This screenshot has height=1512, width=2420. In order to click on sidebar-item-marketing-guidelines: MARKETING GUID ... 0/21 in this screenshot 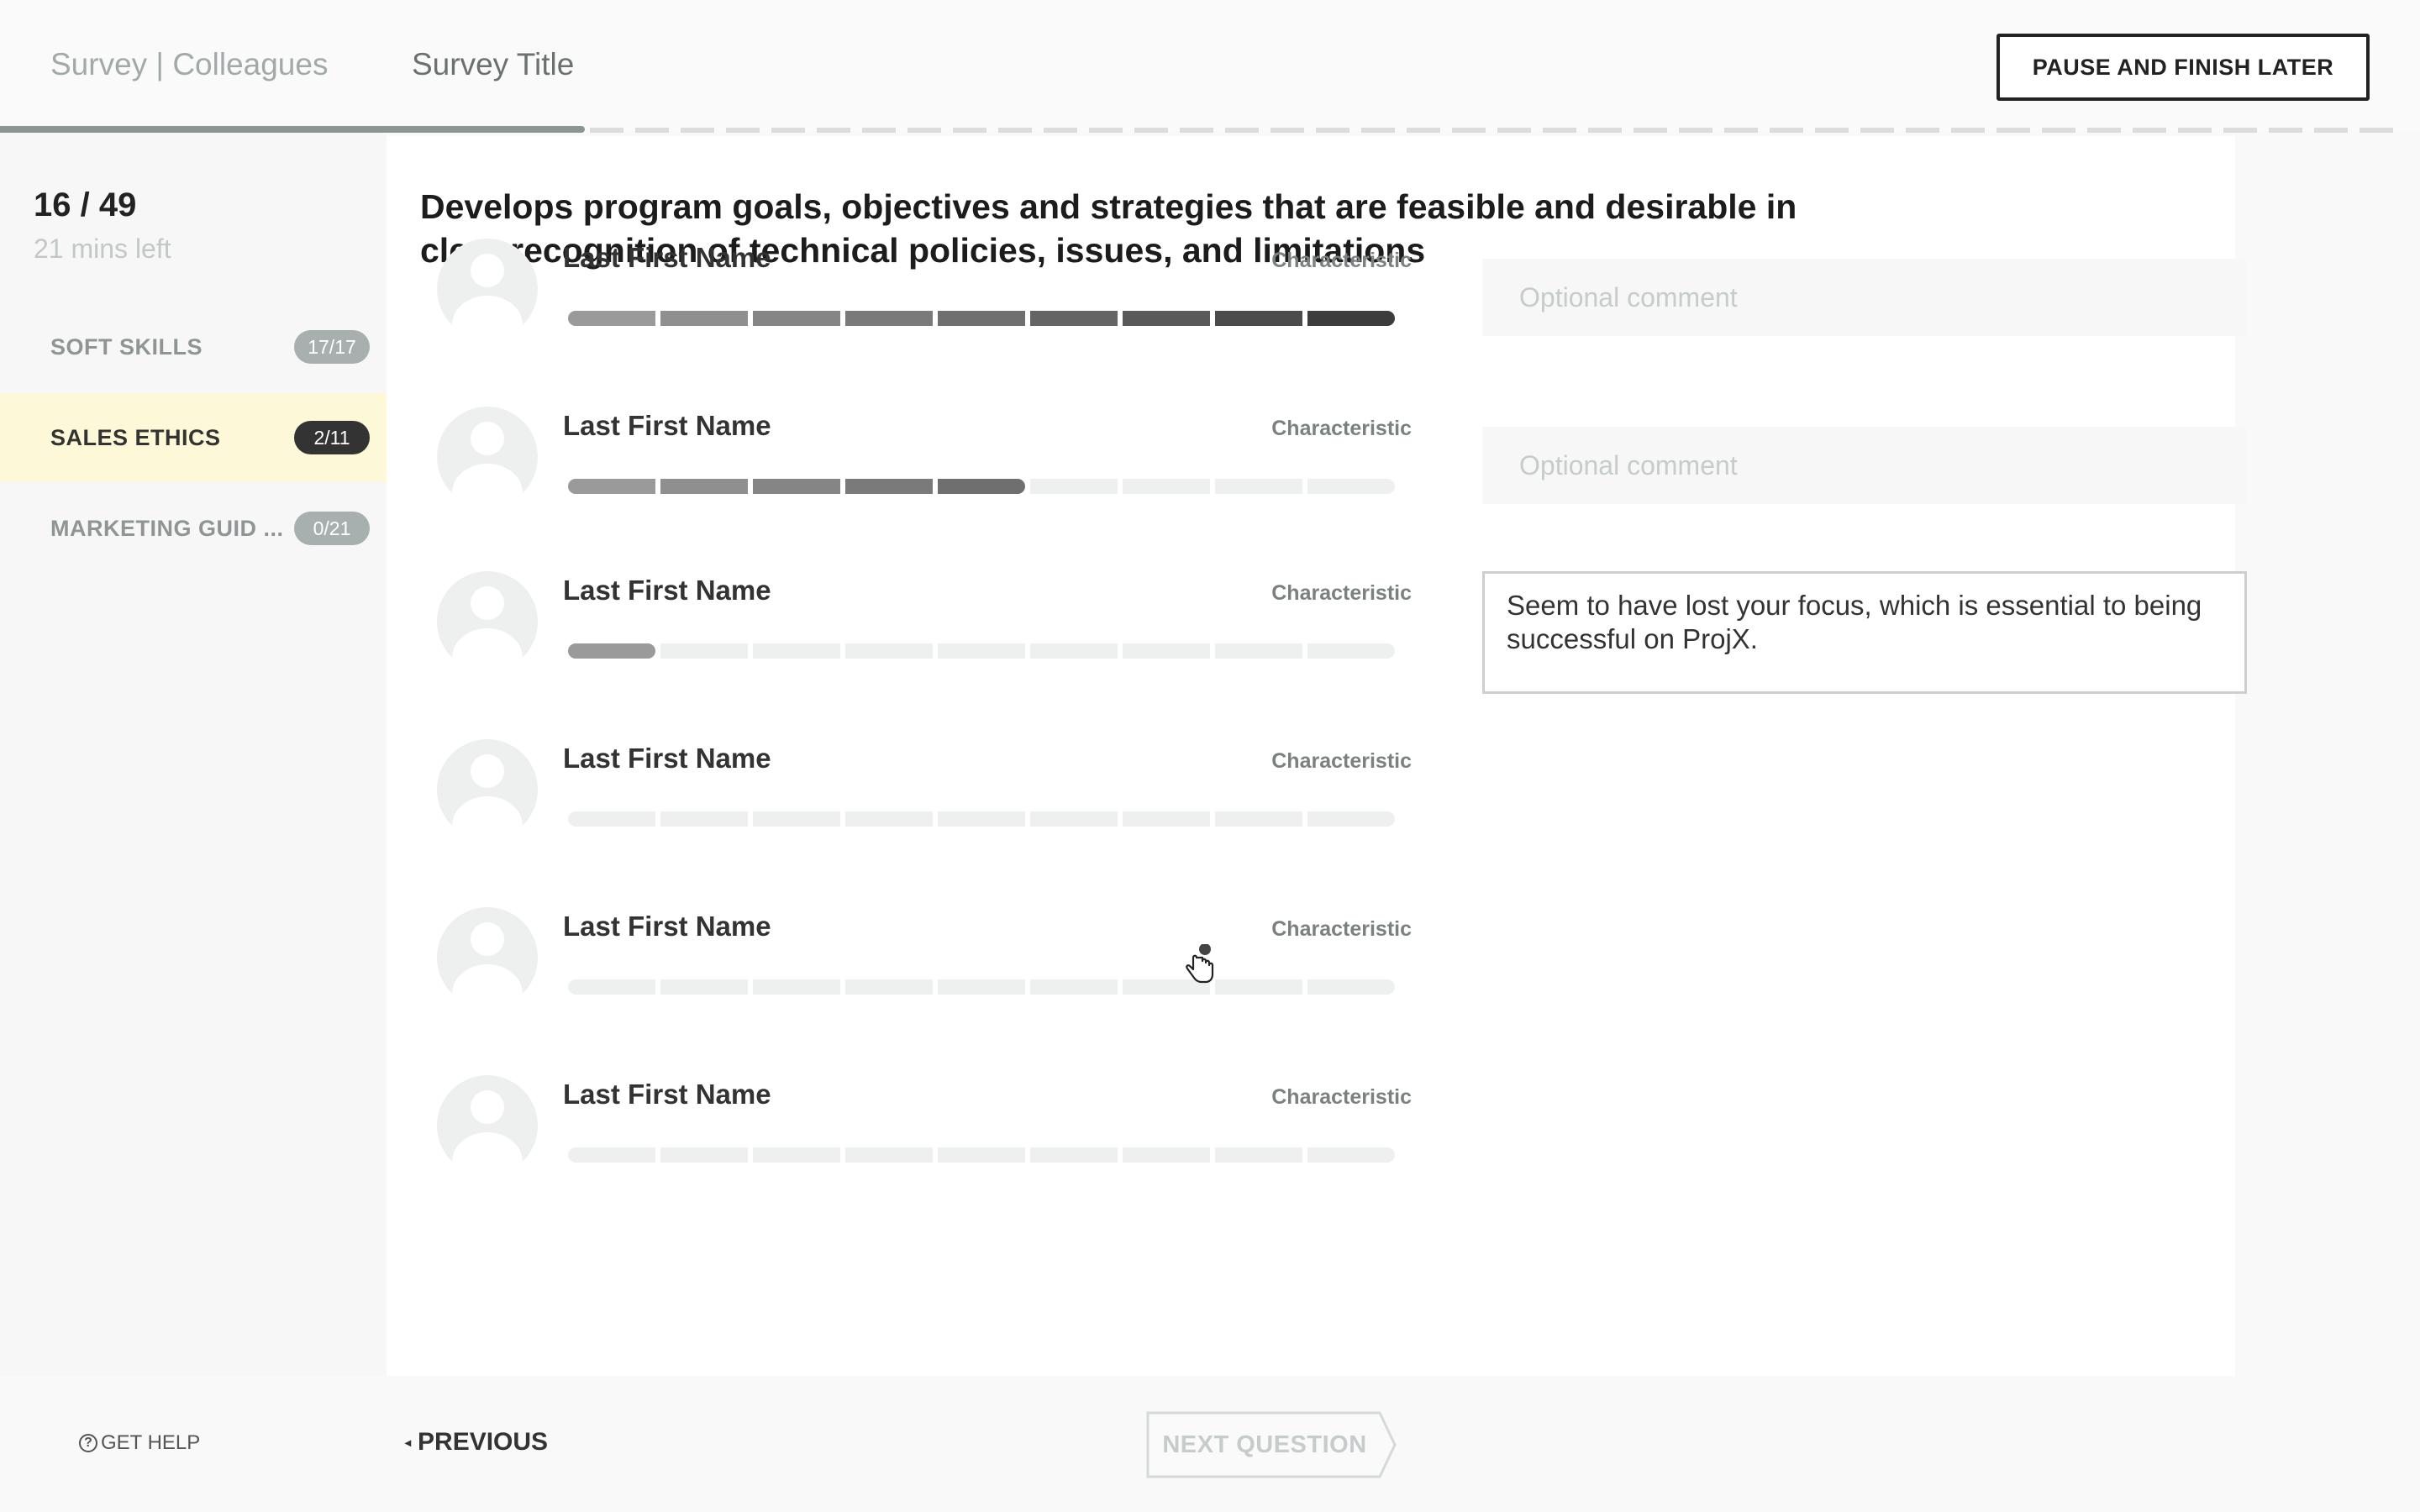, I will do `click(193, 528)`.